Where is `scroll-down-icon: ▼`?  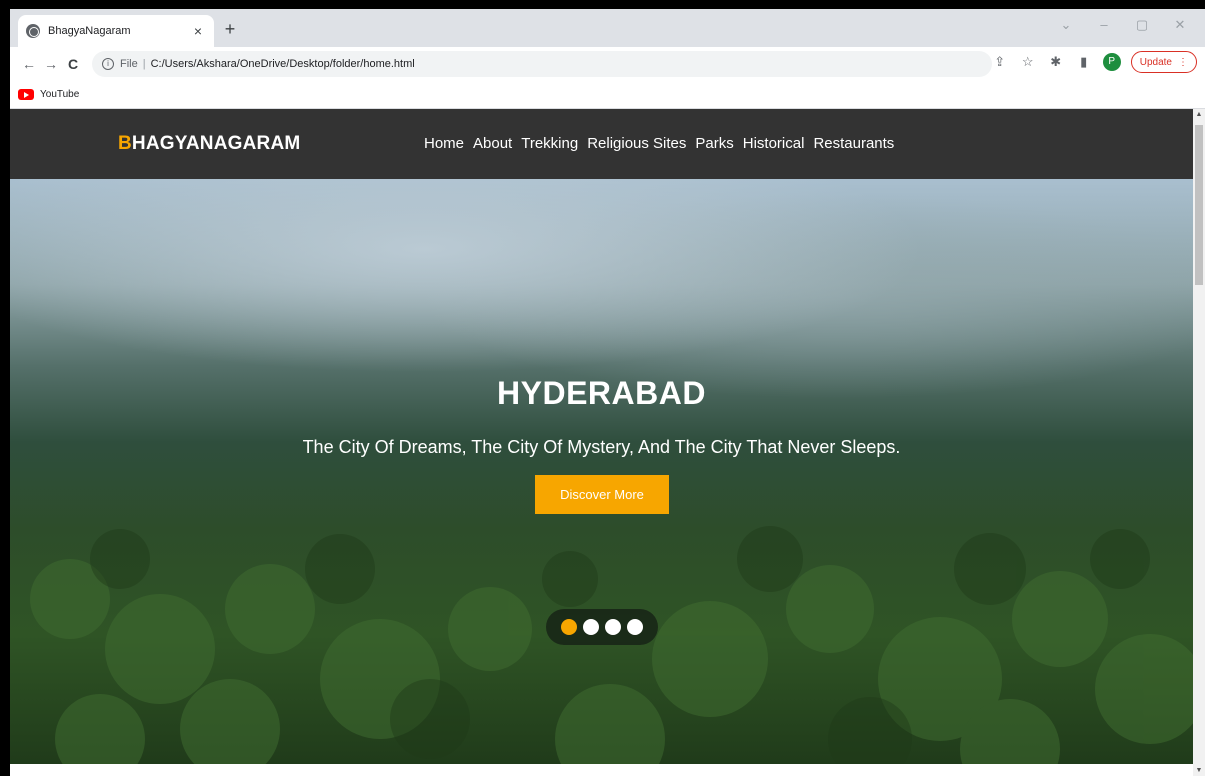 scroll-down-icon: ▼ is located at coordinates (1199, 770).